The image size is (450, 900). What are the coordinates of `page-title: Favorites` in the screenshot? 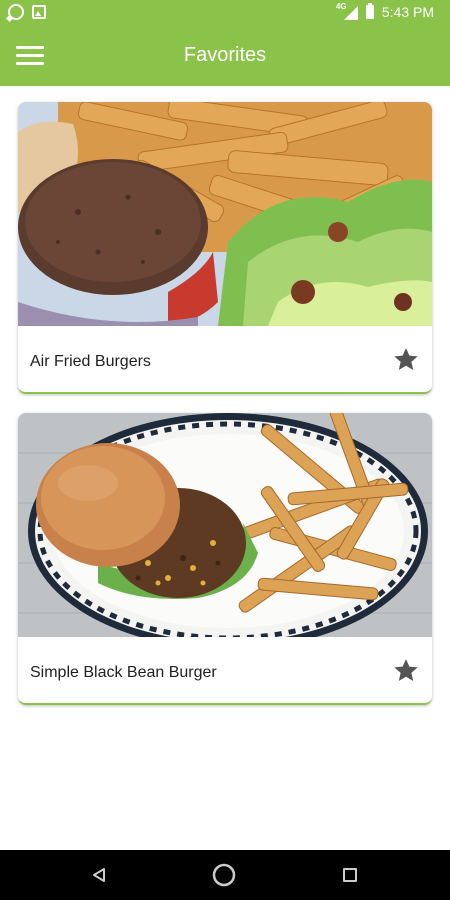 It's located at (225, 55).